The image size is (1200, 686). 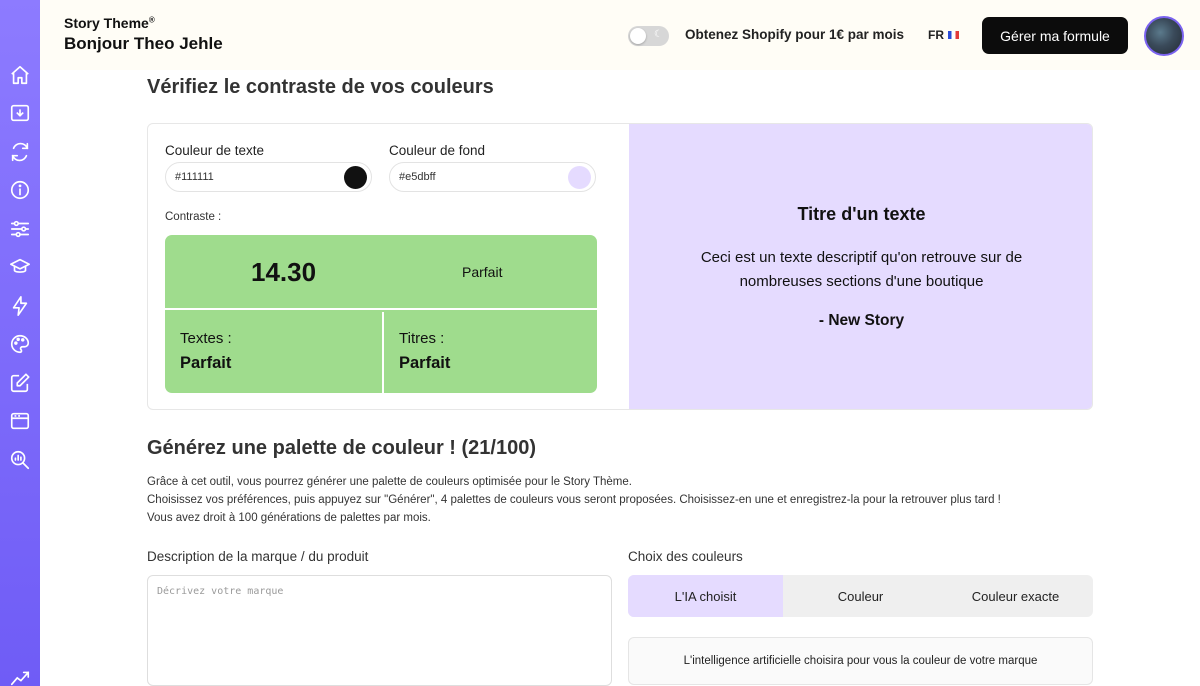 What do you see at coordinates (1164, 36) in the screenshot?
I see `avatar` at bounding box center [1164, 36].